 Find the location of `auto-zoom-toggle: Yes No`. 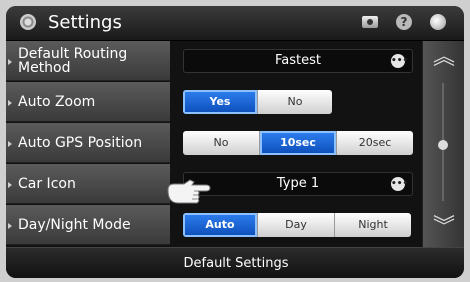

auto-zoom-toggle: Yes No is located at coordinates (257, 102).